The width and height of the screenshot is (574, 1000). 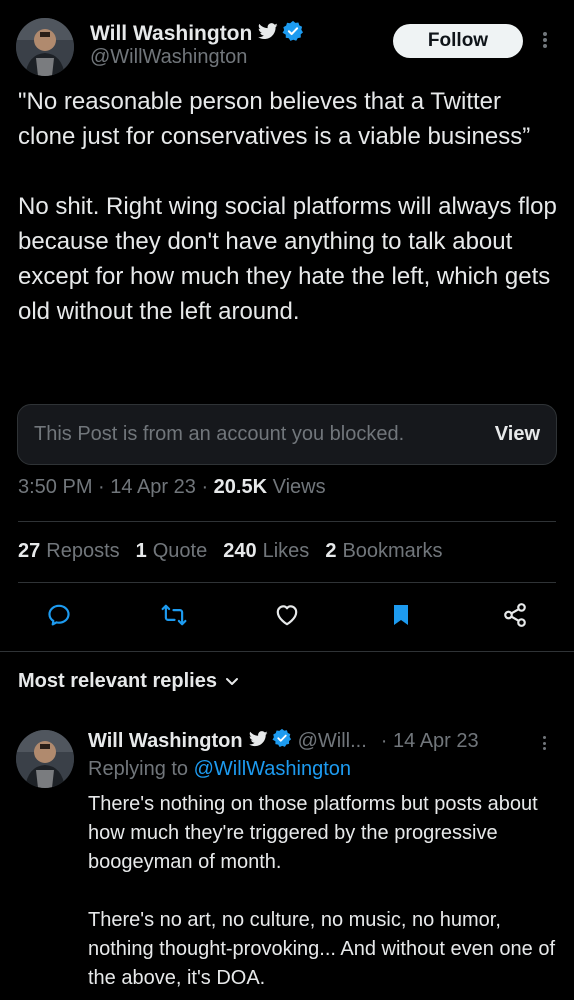 What do you see at coordinates (141, 769) in the screenshot?
I see `replying-to-prefix: Replying to` at bounding box center [141, 769].